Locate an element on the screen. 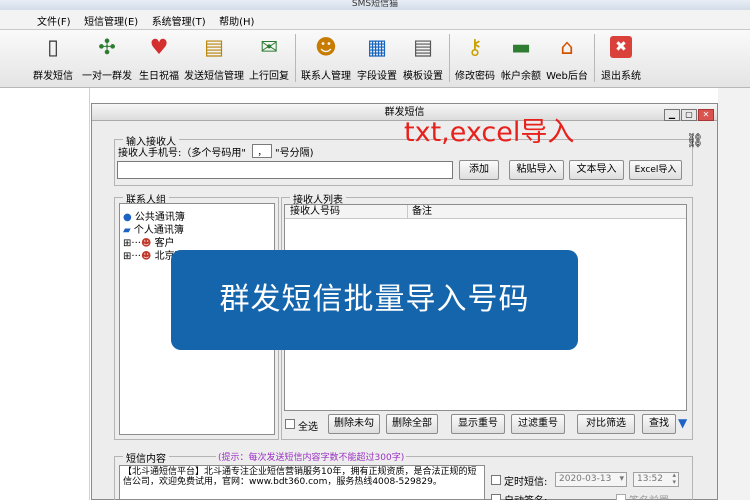 The height and width of the screenshot is (500, 750). schedule-date-picker: 2020-03-13 ▾ is located at coordinates (591, 479).